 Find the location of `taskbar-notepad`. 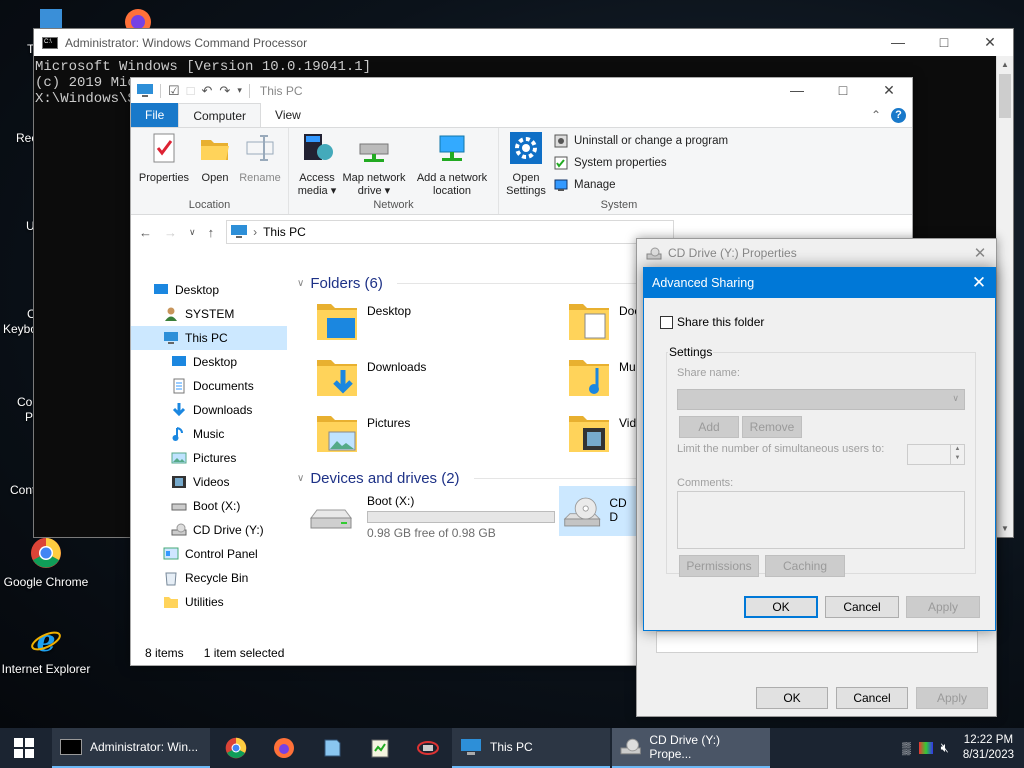

taskbar-notepad is located at coordinates (380, 748).